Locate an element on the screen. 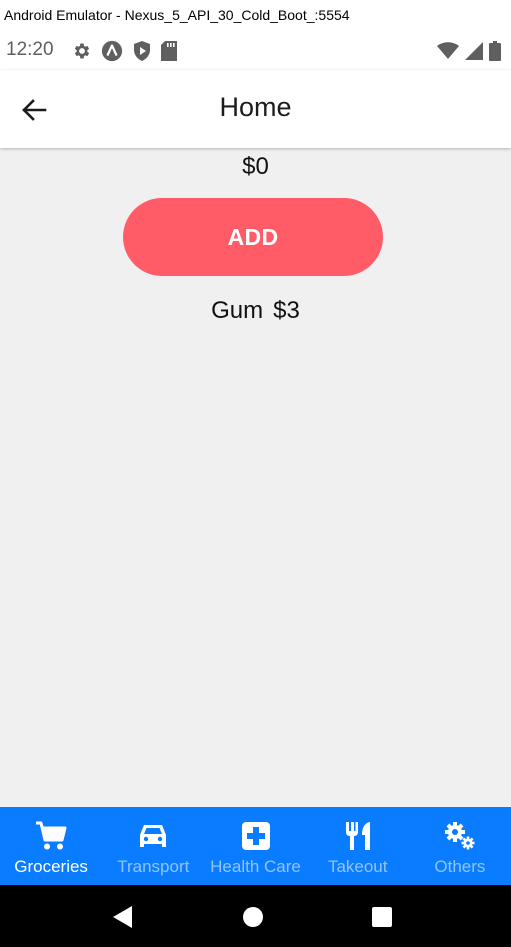 This screenshot has width=511, height=947. home-circle-icon is located at coordinates (253, 917).